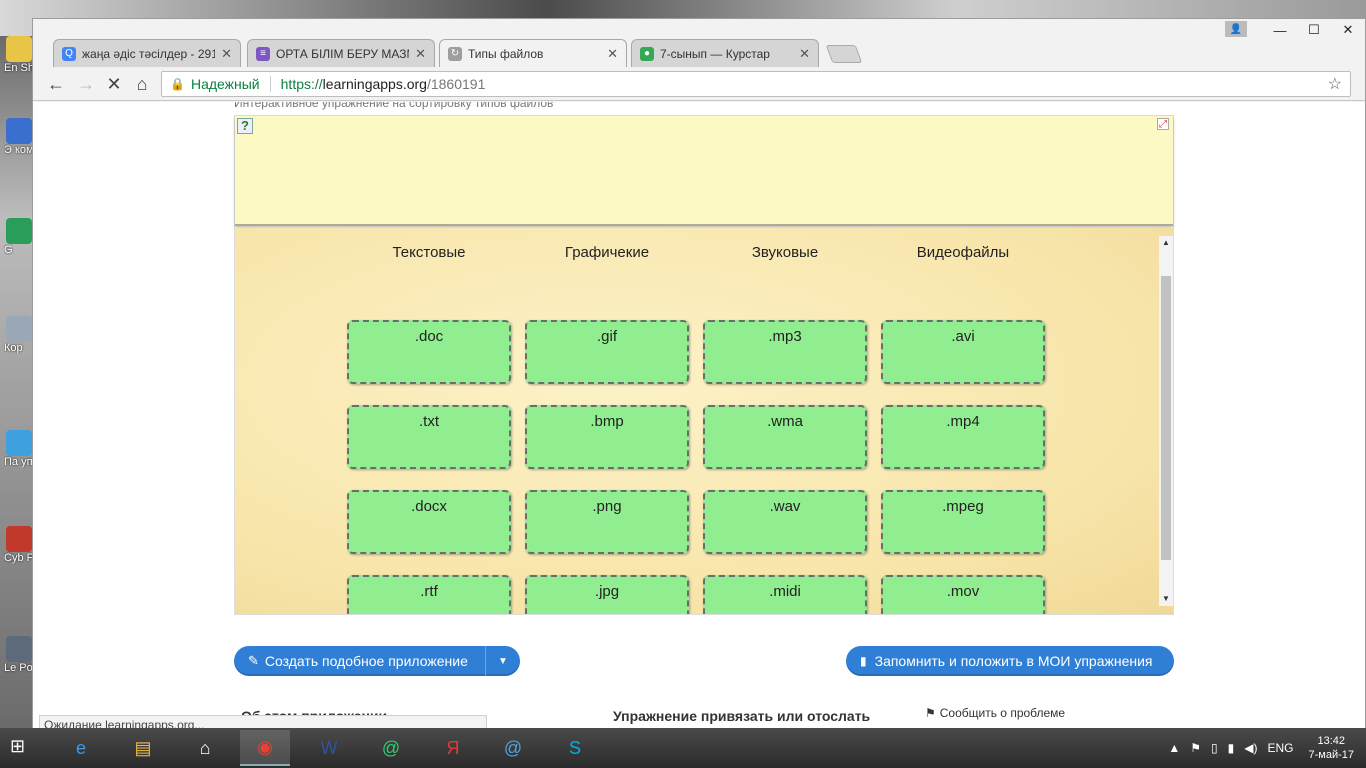 This screenshot has height=768, width=1366. What do you see at coordinates (725, 53) in the screenshot?
I see `browser-tab: ● 7-сынып — Курстар ✕` at bounding box center [725, 53].